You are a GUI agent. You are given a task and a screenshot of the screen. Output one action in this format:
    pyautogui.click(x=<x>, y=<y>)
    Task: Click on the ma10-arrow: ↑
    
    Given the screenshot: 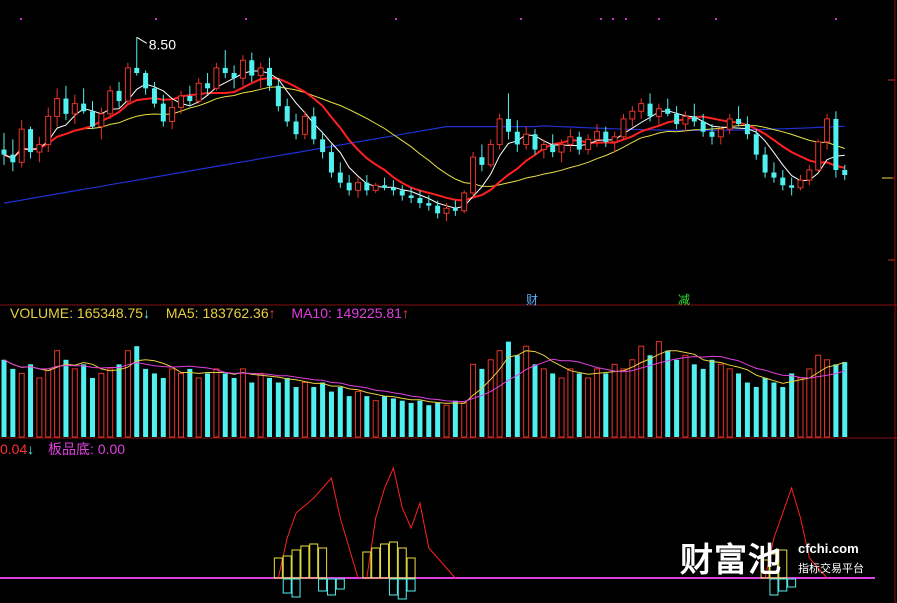 What is the action you would take?
    pyautogui.click(x=405, y=313)
    